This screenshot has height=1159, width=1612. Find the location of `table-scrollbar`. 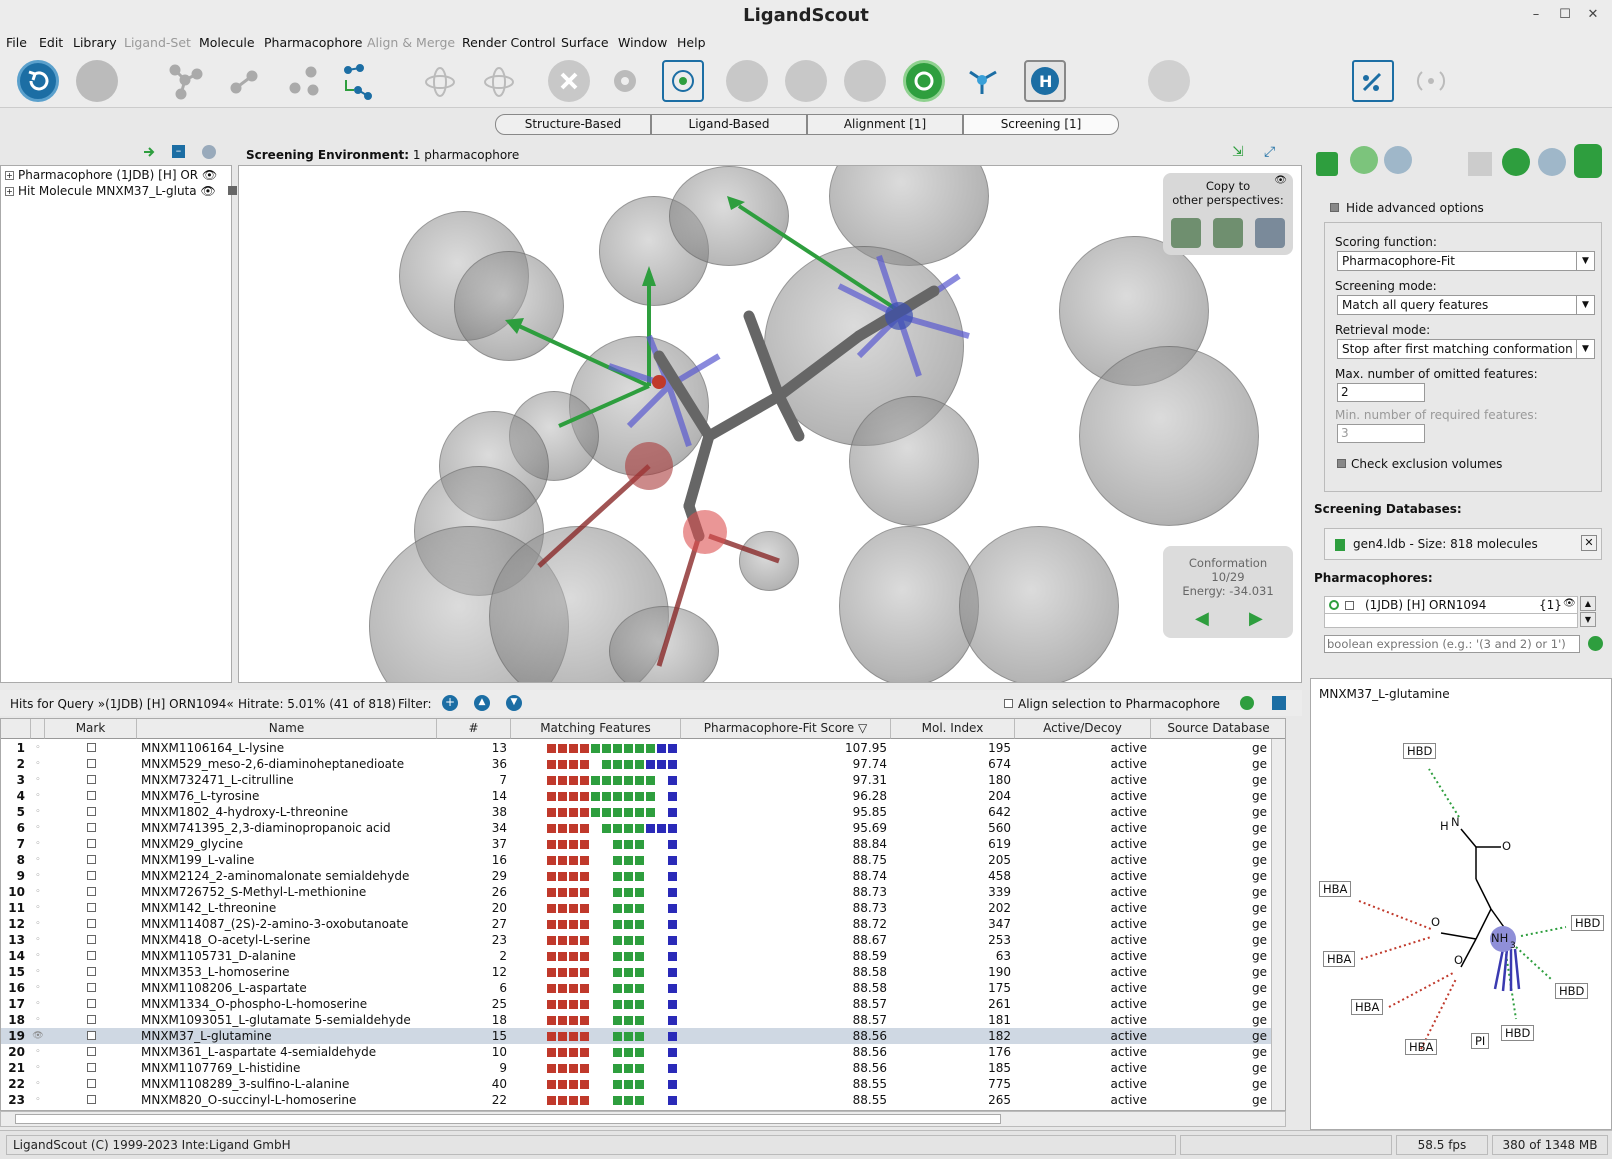

table-scrollbar is located at coordinates (1278, 924).